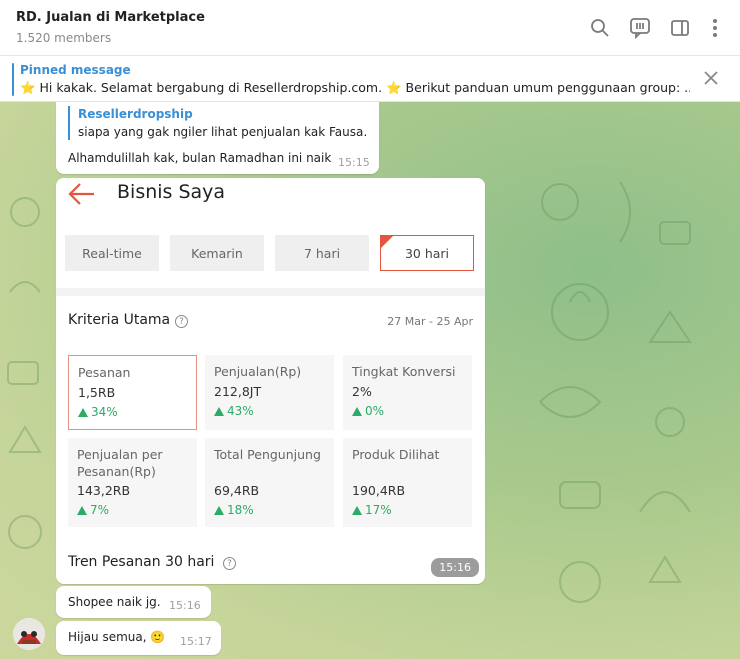 The image size is (740, 659). Describe the element at coordinates (64, 38) in the screenshot. I see `member-count: 1.520 members` at that location.